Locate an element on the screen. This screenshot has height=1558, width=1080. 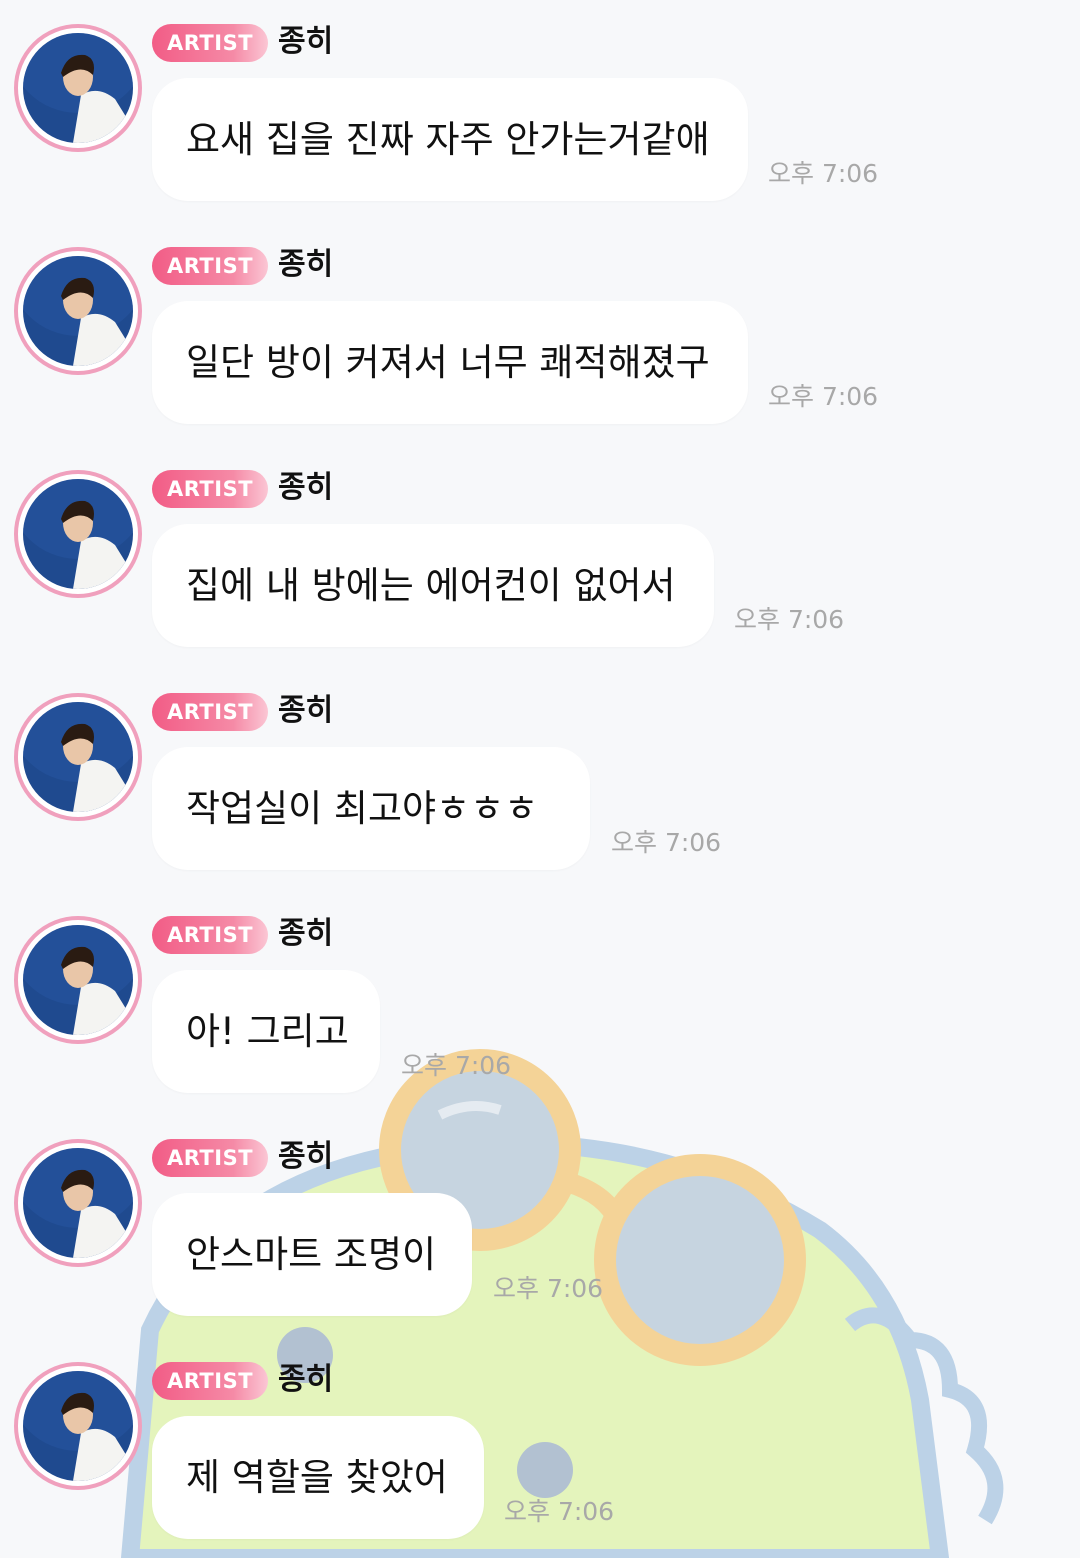
message-bubble: 작업실이 최고야ㅎㅎㅎ is located at coordinates (371, 808).